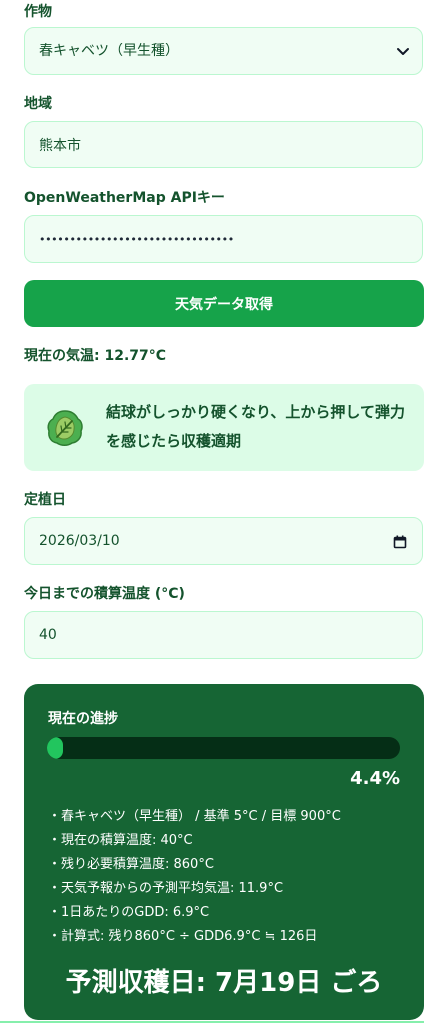  What do you see at coordinates (223, 144) in the screenshot?
I see `region-input` at bounding box center [223, 144].